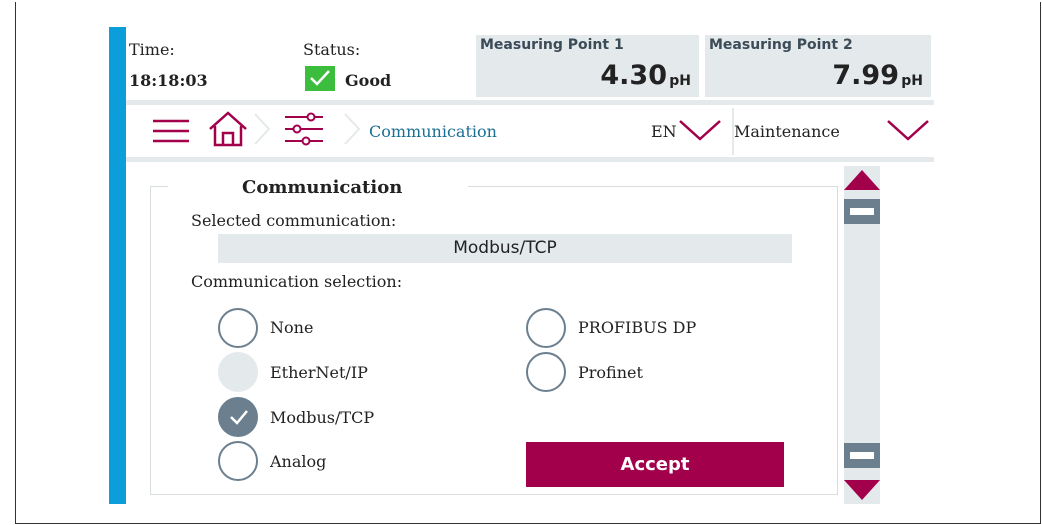 The image size is (1042, 525). I want to click on measuring-point-value: 7.99, so click(865, 75).